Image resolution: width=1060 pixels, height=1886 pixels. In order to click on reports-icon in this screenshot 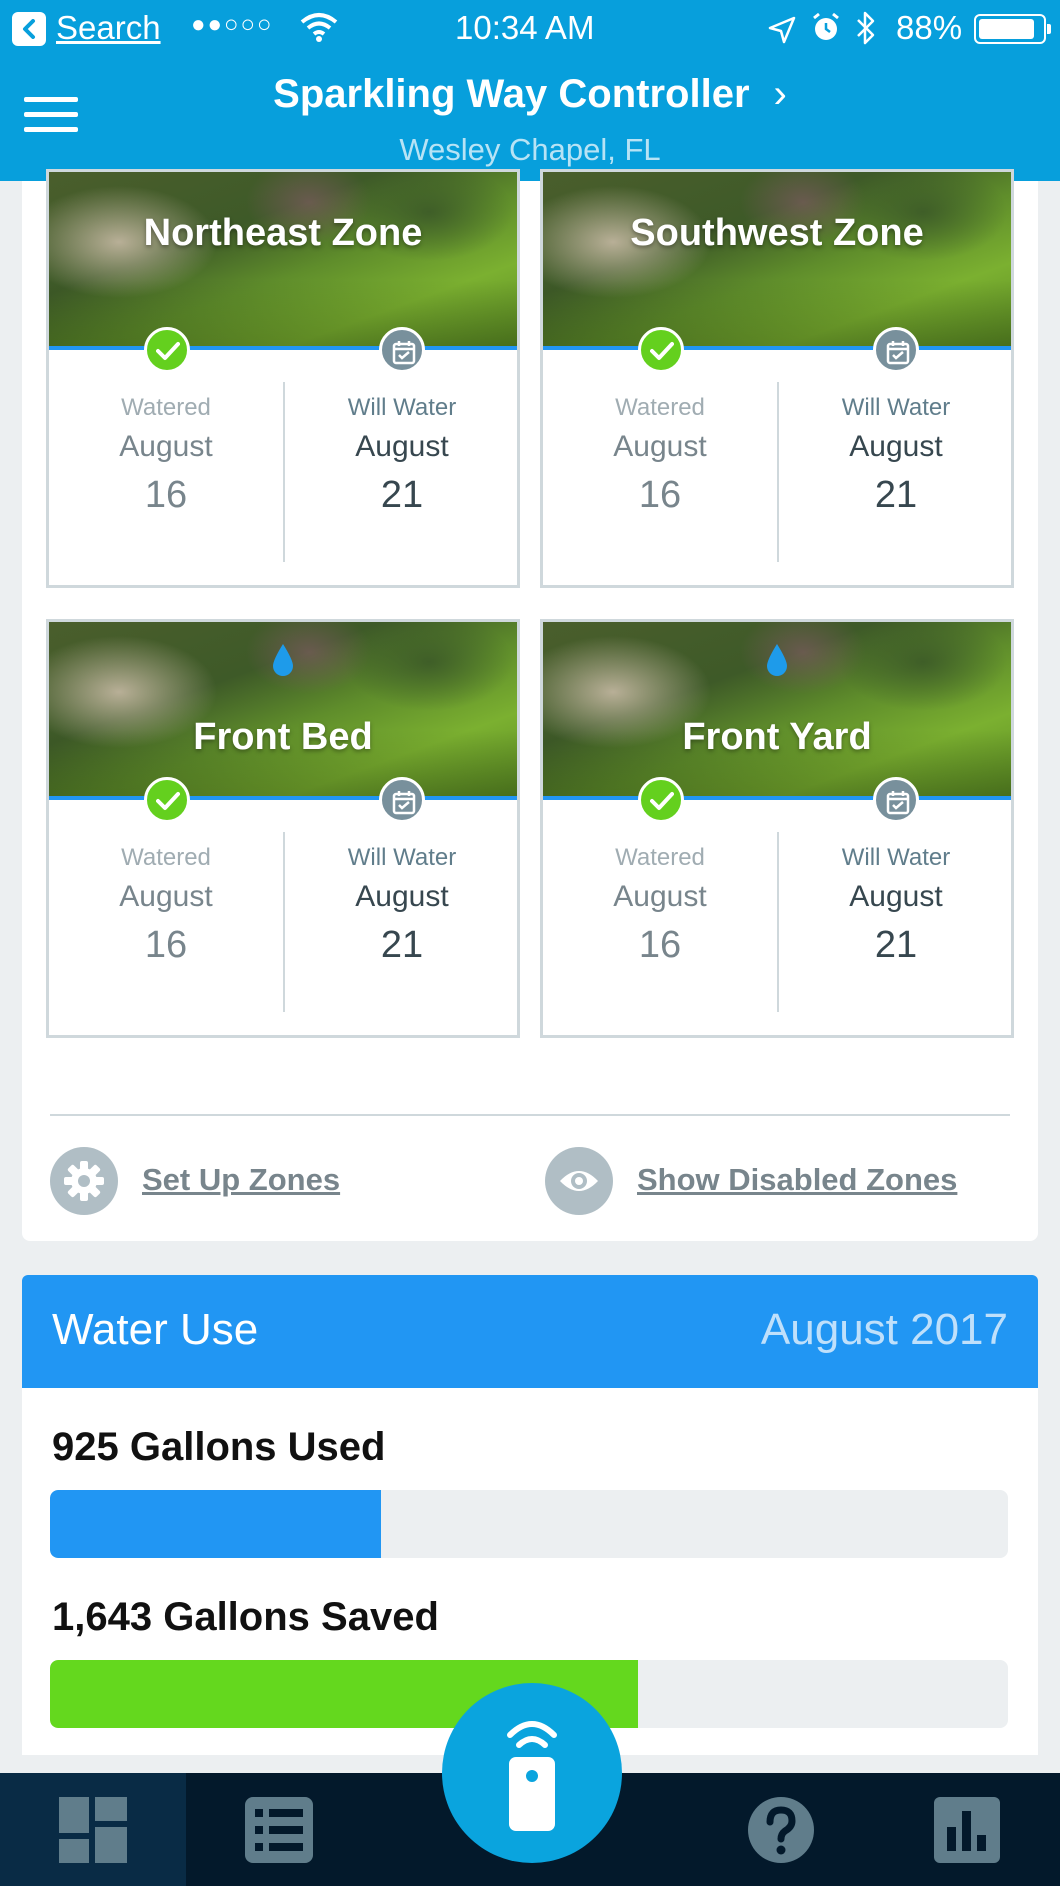, I will do `click(967, 1829)`.